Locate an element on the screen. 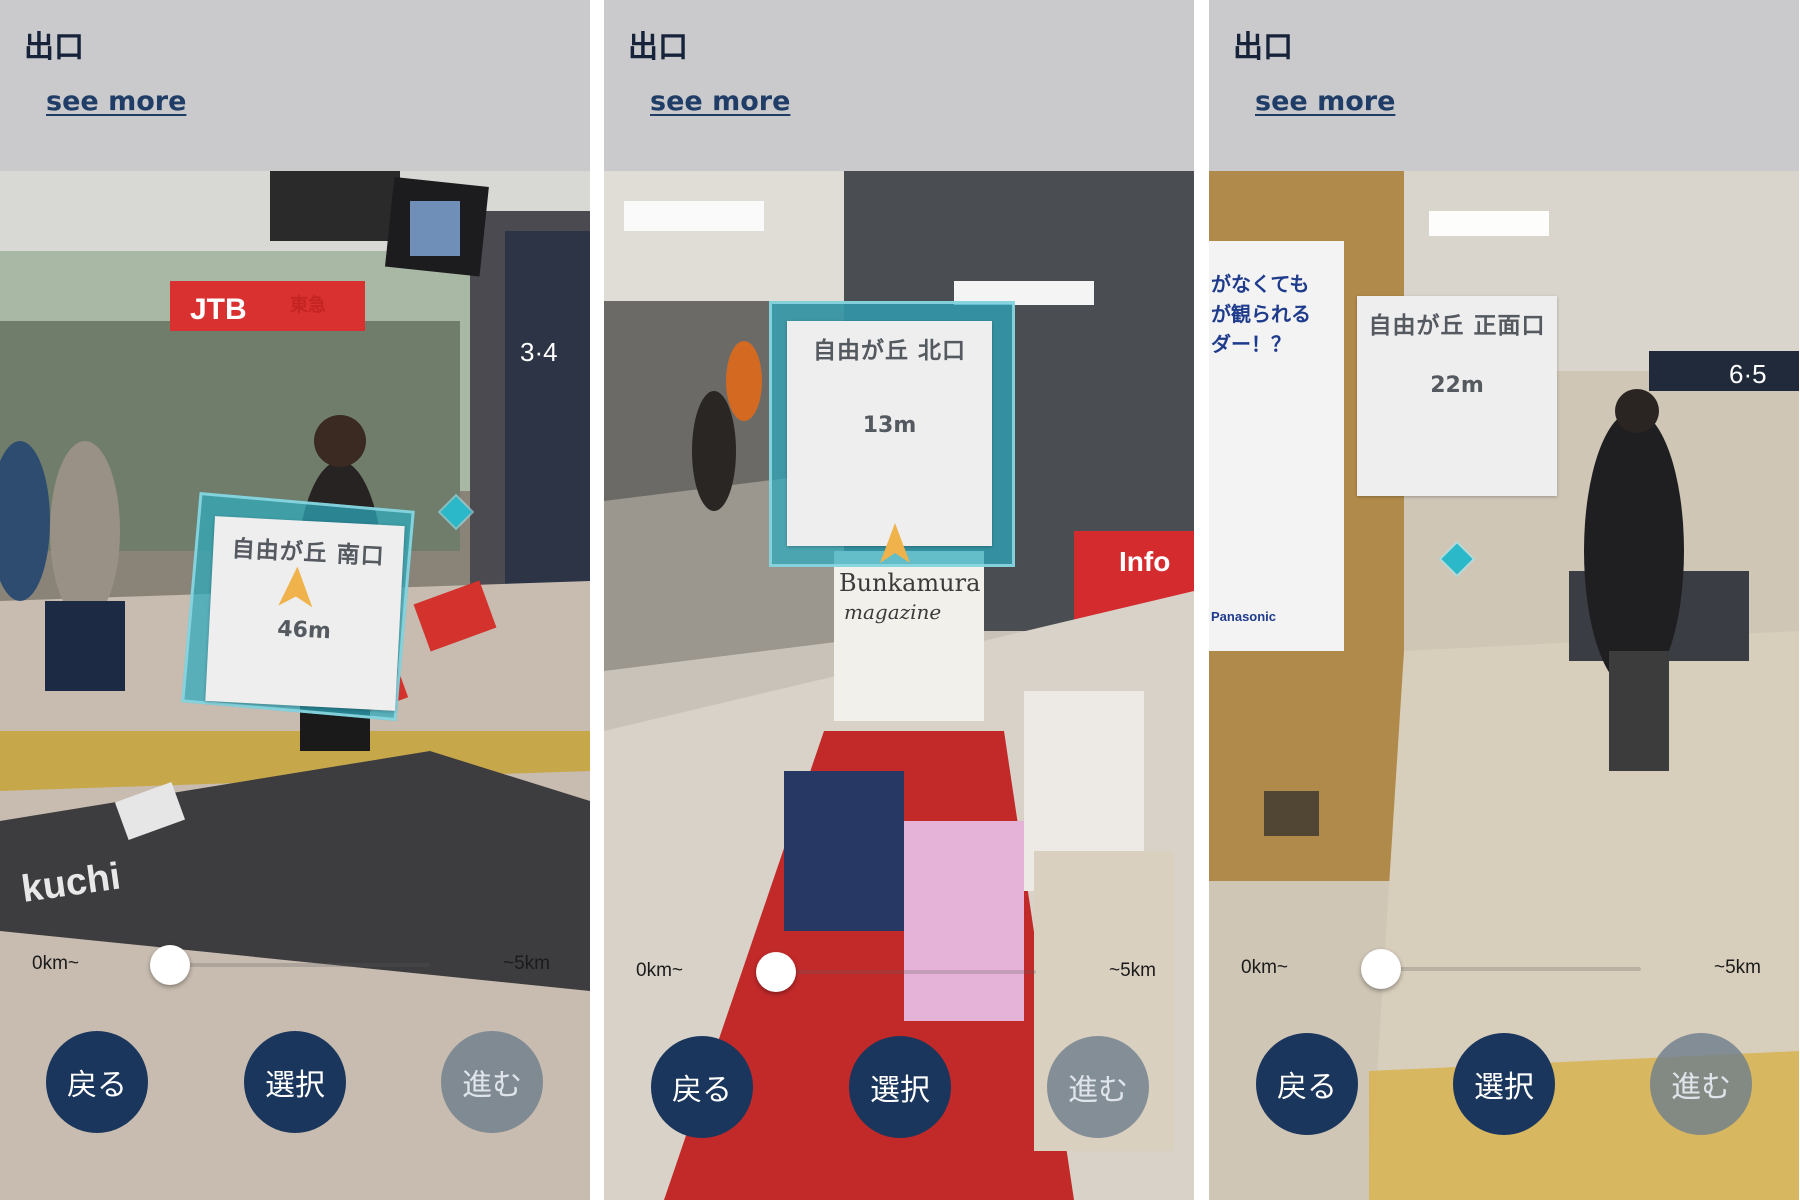  exit-distance: 46m is located at coordinates (304, 630).